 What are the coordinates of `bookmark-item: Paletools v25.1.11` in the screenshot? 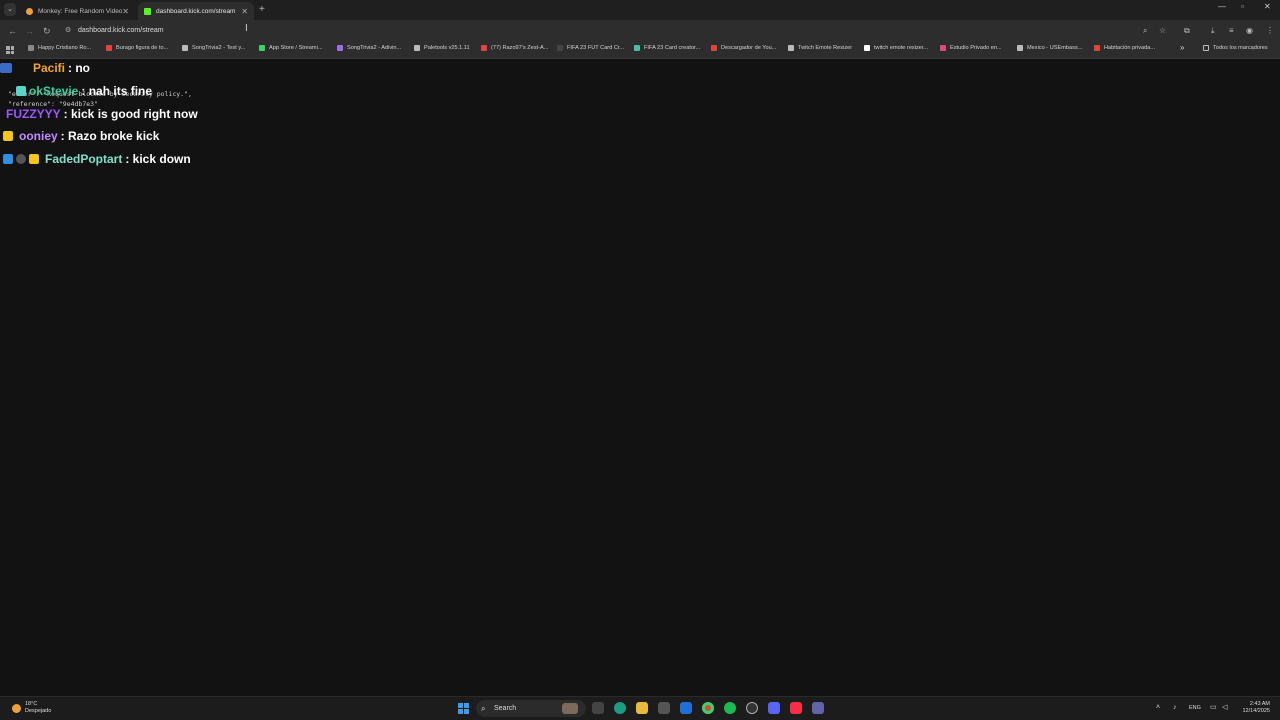 It's located at (442, 48).